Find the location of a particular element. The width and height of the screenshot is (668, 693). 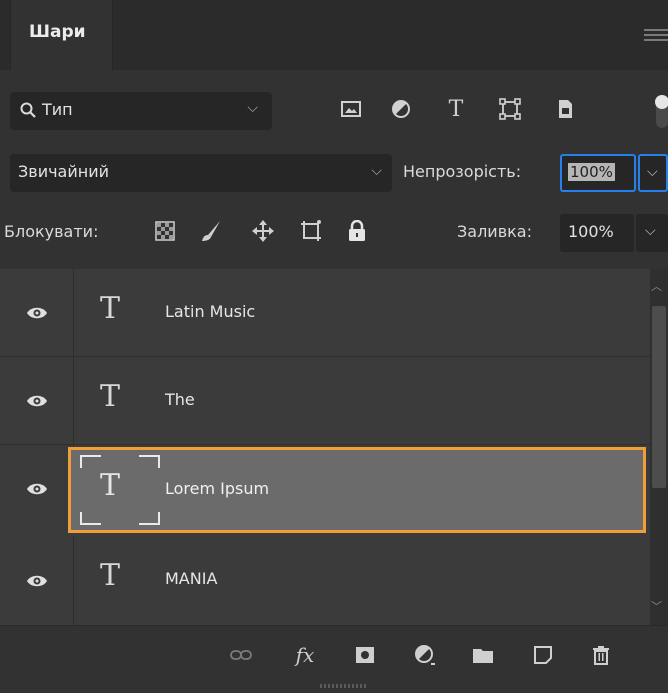

hamburger-menu-icon is located at coordinates (656, 36).